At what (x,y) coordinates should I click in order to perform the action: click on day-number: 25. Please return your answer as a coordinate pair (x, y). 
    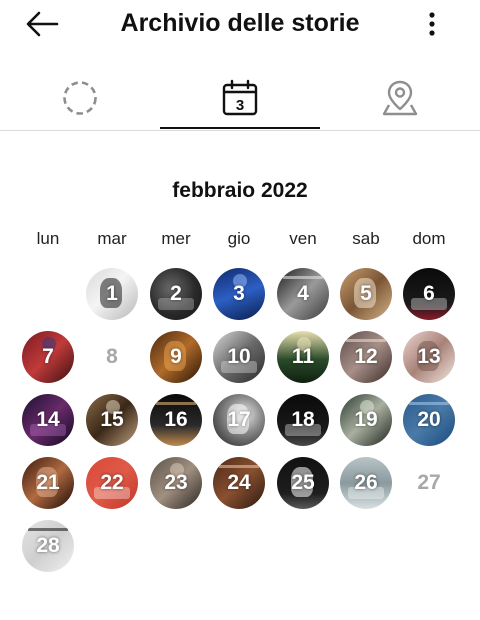
    Looking at the image, I should click on (303, 482).